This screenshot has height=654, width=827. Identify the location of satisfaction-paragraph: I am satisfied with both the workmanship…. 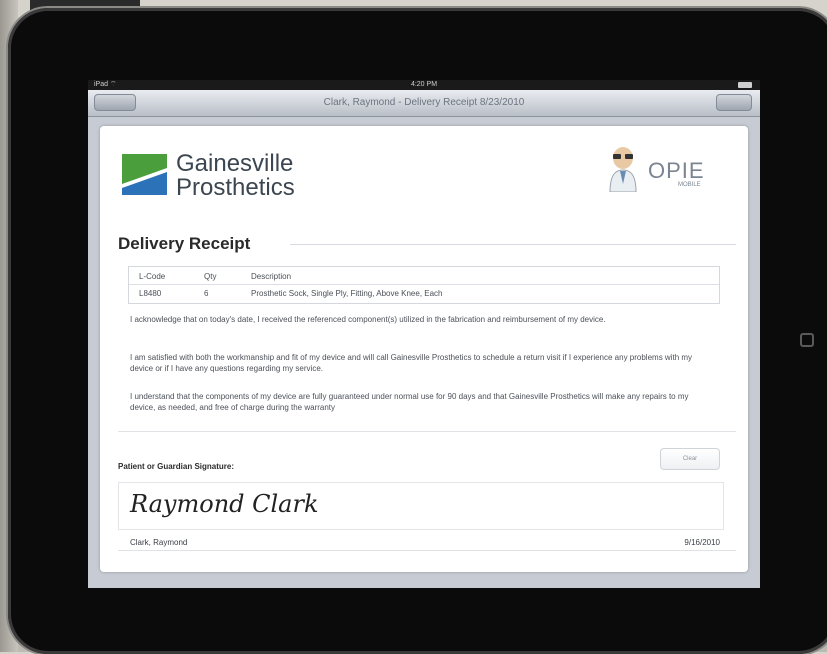
(411, 363).